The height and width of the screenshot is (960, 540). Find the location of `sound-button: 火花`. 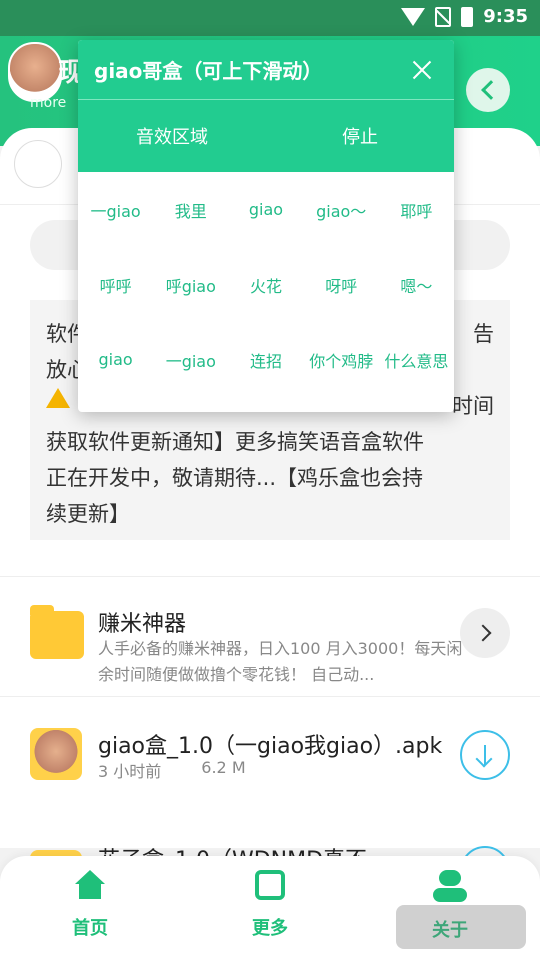

sound-button: 火花 is located at coordinates (265, 284).